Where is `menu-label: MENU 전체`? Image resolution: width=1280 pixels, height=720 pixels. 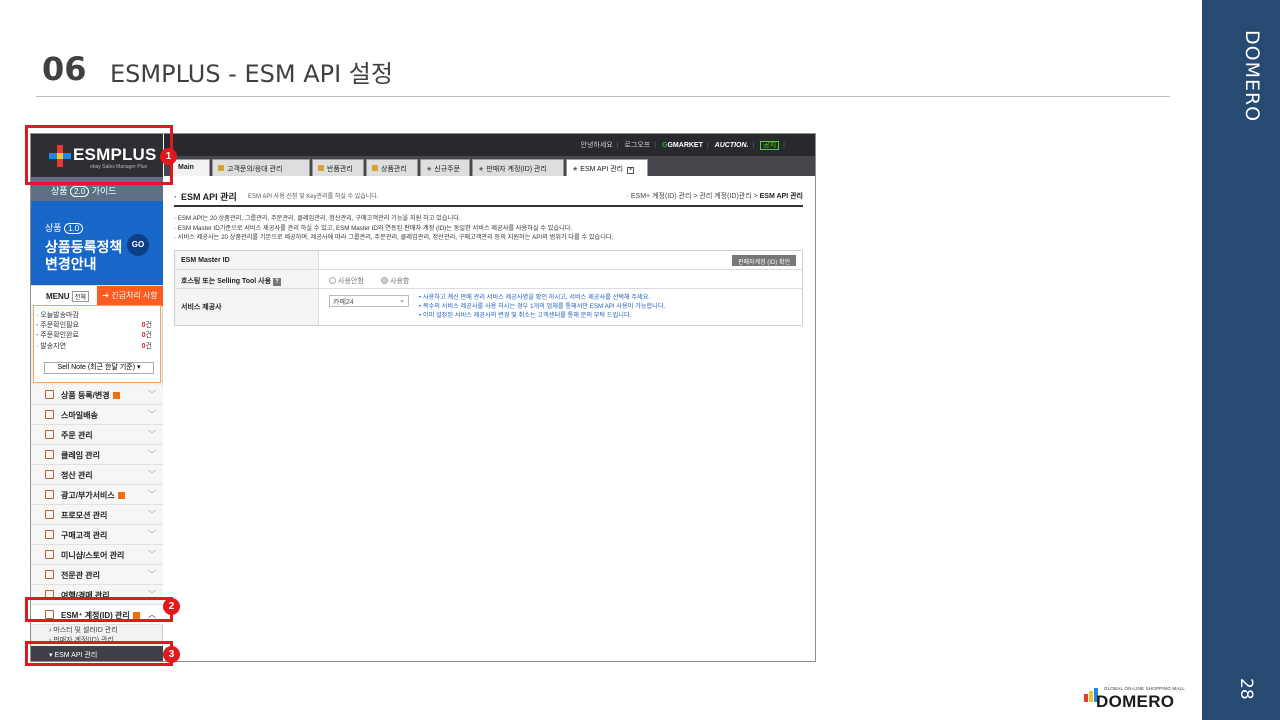
menu-label: MENU 전체 is located at coordinates (67, 296).